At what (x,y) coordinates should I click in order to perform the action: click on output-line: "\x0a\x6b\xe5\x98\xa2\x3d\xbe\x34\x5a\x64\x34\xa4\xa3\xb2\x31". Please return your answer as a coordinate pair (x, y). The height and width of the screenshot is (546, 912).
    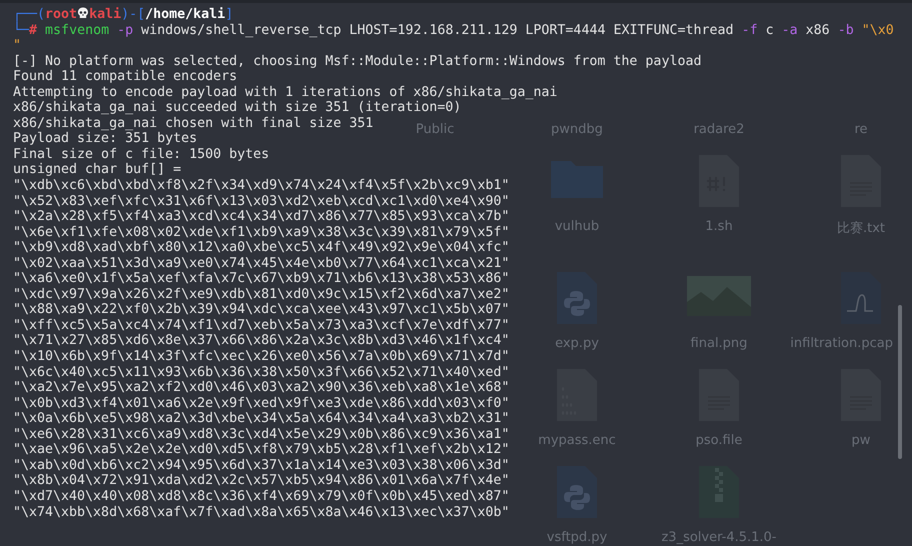
    Looking at the image, I should click on (261, 418).